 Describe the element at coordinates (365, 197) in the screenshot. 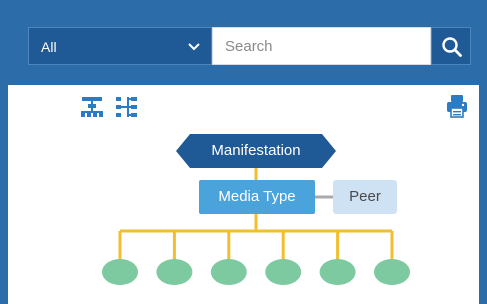

I see `peer-node-label: Peer` at that location.